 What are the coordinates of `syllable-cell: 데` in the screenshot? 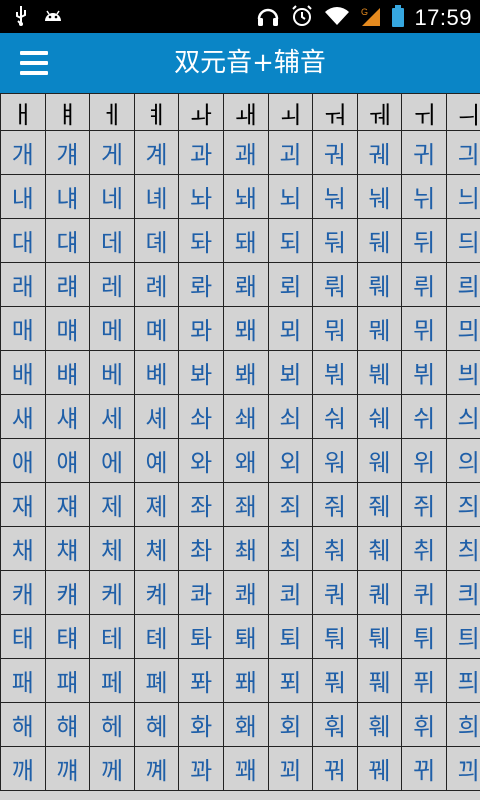 It's located at (112, 240).